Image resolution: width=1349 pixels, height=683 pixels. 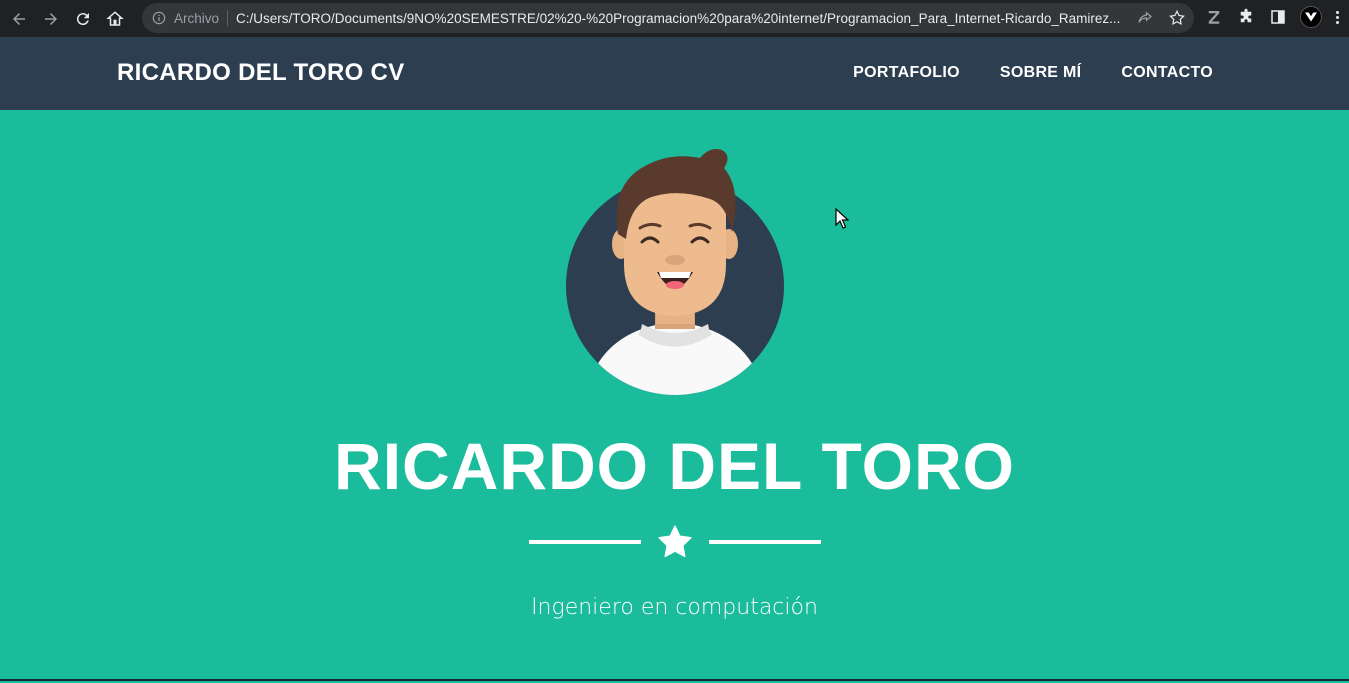 What do you see at coordinates (1145, 18) in the screenshot?
I see `share-icon` at bounding box center [1145, 18].